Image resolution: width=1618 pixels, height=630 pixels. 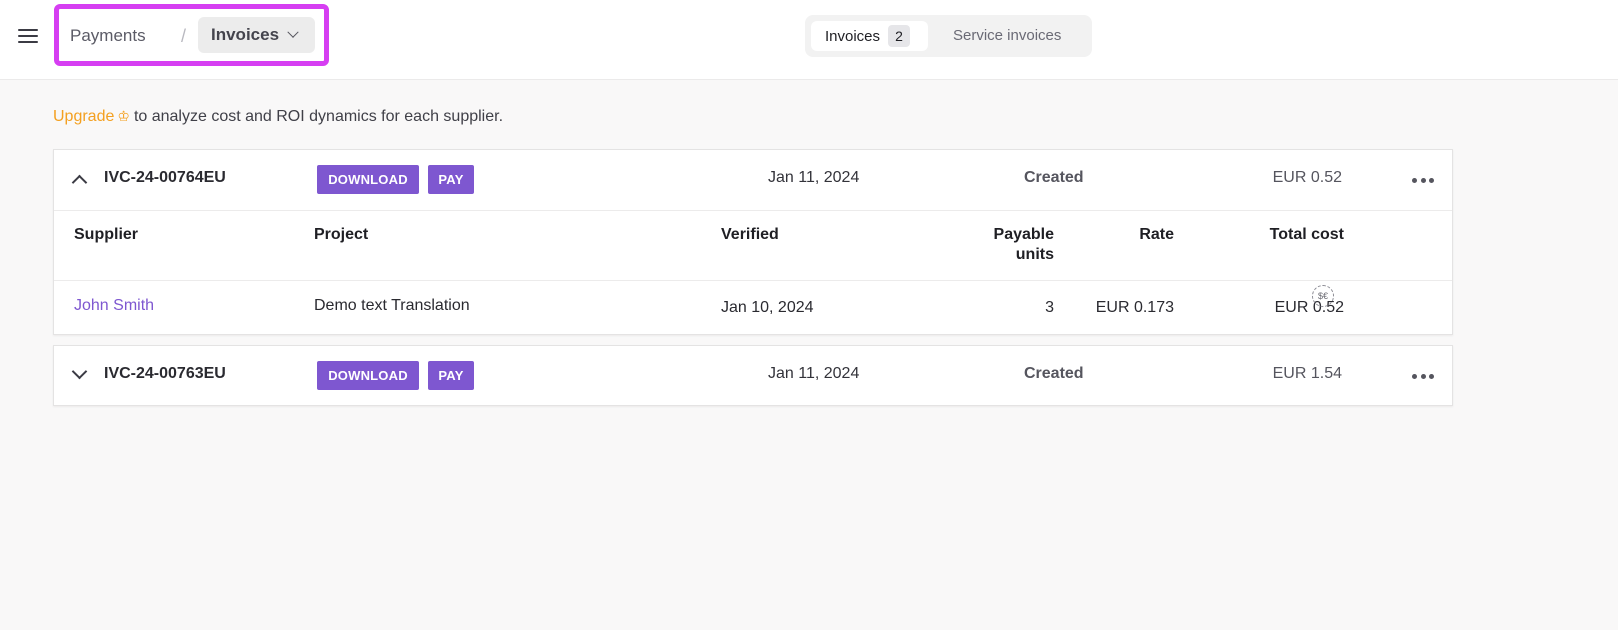 What do you see at coordinates (948, 36) in the screenshot?
I see `tab-switcher: Invoices 2 Service invoices` at bounding box center [948, 36].